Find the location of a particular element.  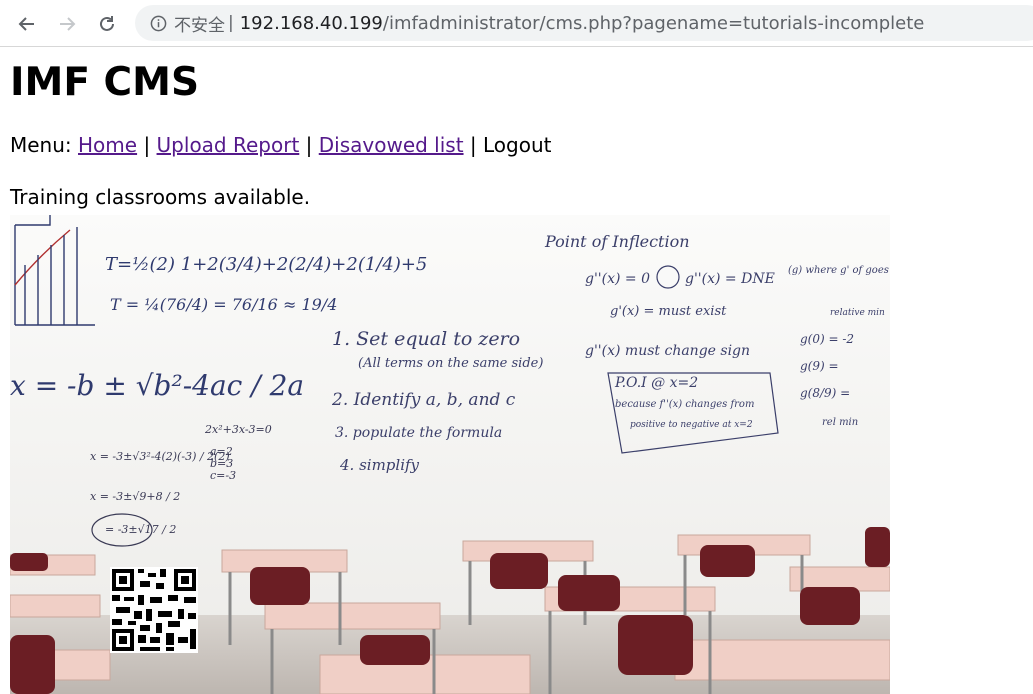

menu-logout-text: Logout is located at coordinates (517, 145).